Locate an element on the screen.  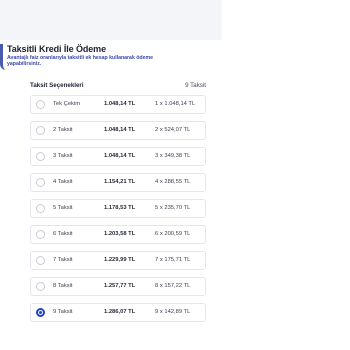
installment-option-per-payment: 3 x 349,38 TL is located at coordinates (173, 156).